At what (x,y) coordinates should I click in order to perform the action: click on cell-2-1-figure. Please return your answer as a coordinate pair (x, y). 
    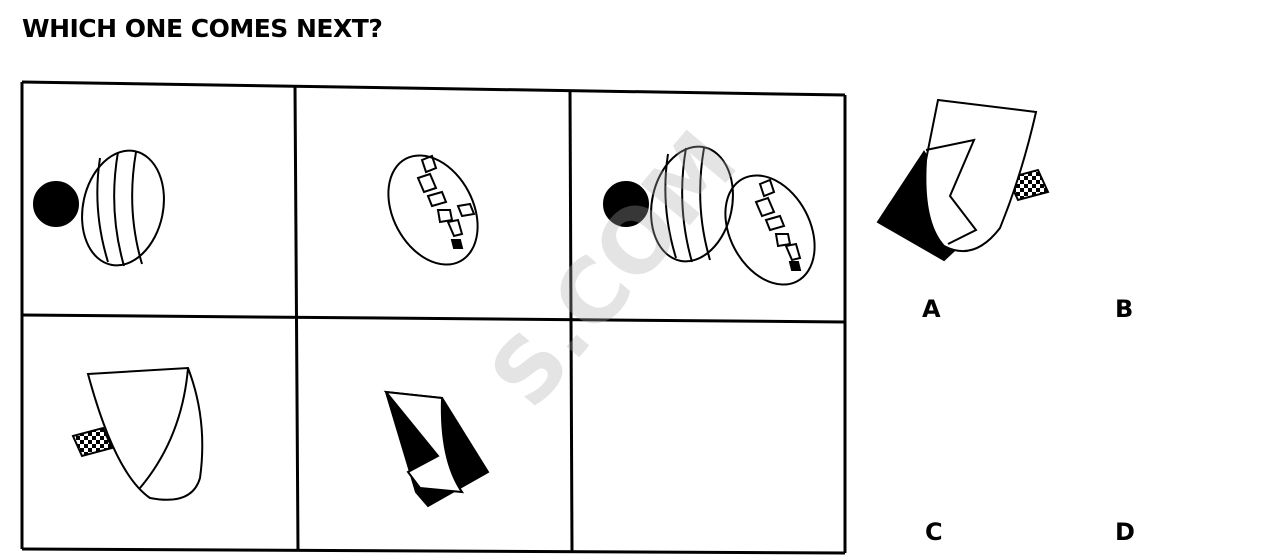
    Looking at the image, I should click on (137, 433).